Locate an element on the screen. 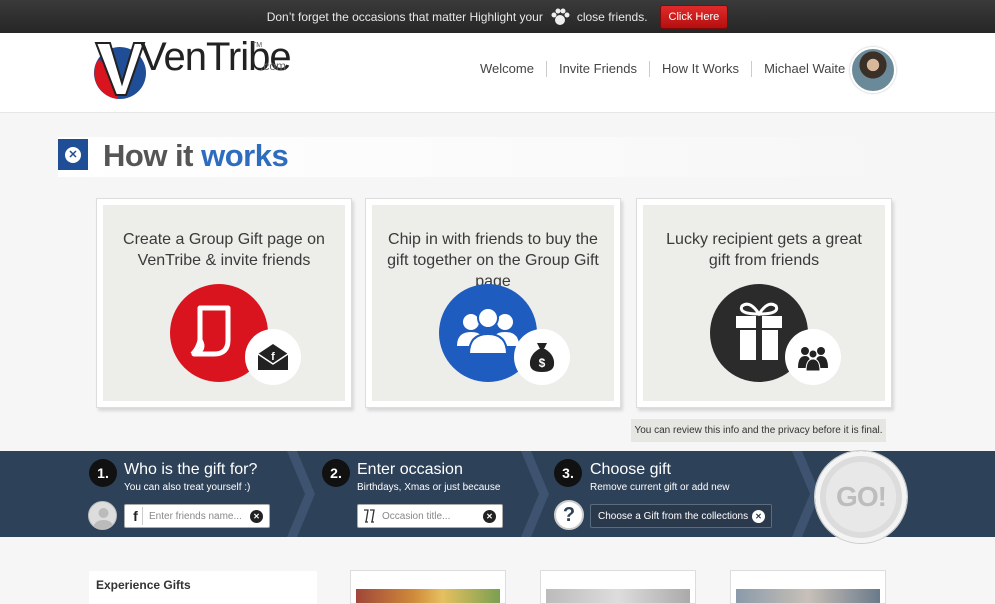 This screenshot has width=995, height=604. logo-tm: TM is located at coordinates (257, 45).